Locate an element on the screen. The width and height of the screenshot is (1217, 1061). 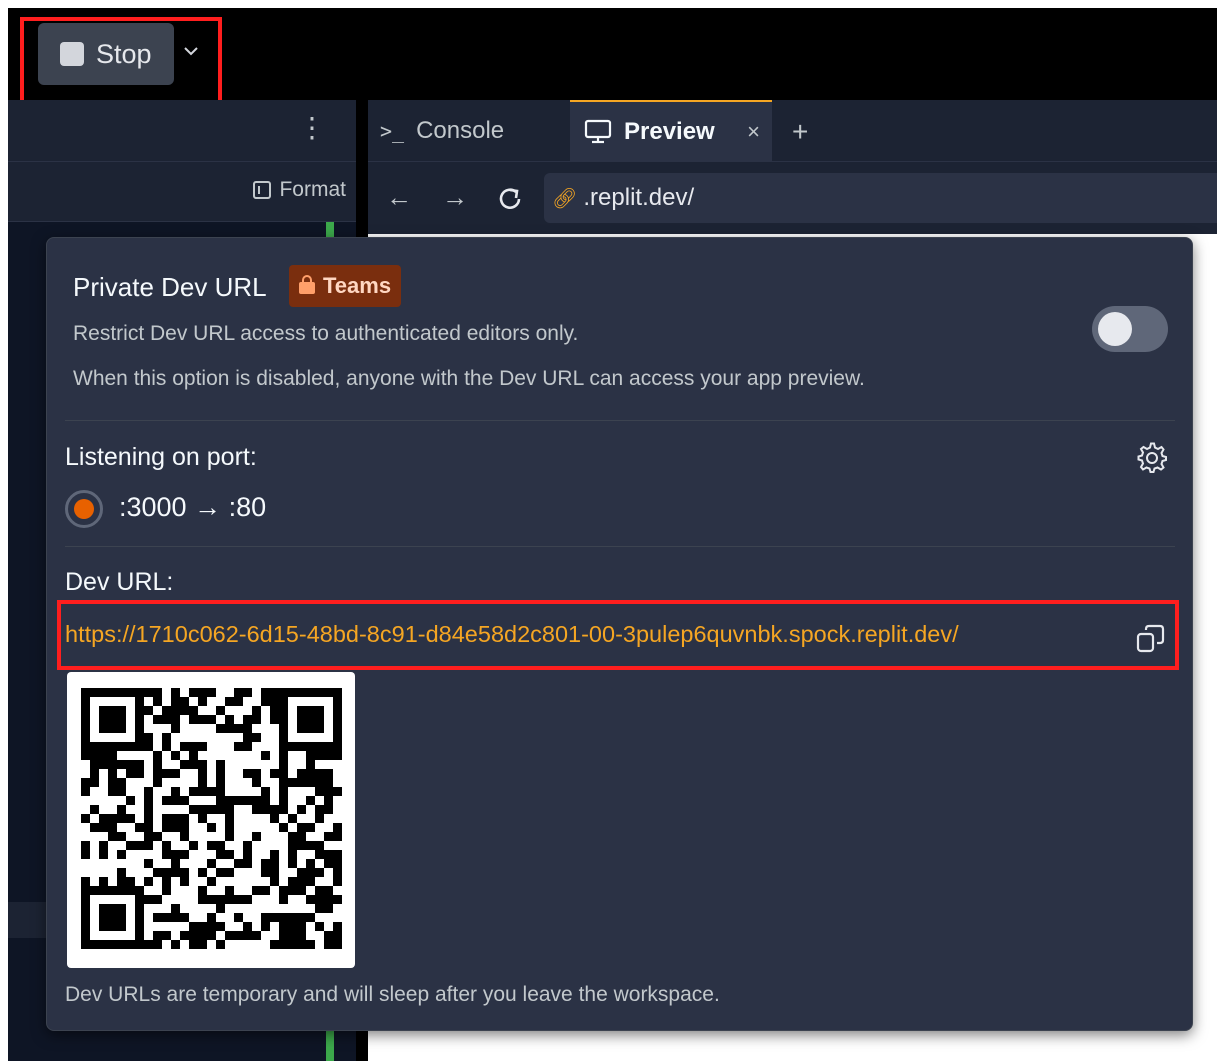
port-mapping: :3000 → :80 is located at coordinates (193, 507).